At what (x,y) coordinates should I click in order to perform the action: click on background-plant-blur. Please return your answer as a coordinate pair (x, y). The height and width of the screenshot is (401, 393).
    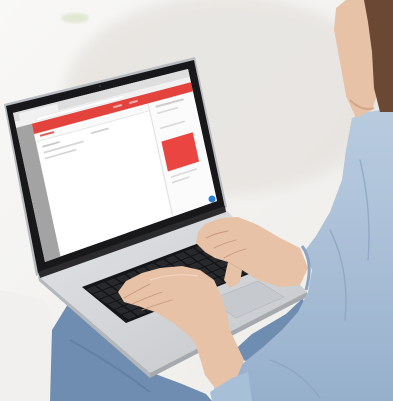
    Looking at the image, I should click on (75, 18).